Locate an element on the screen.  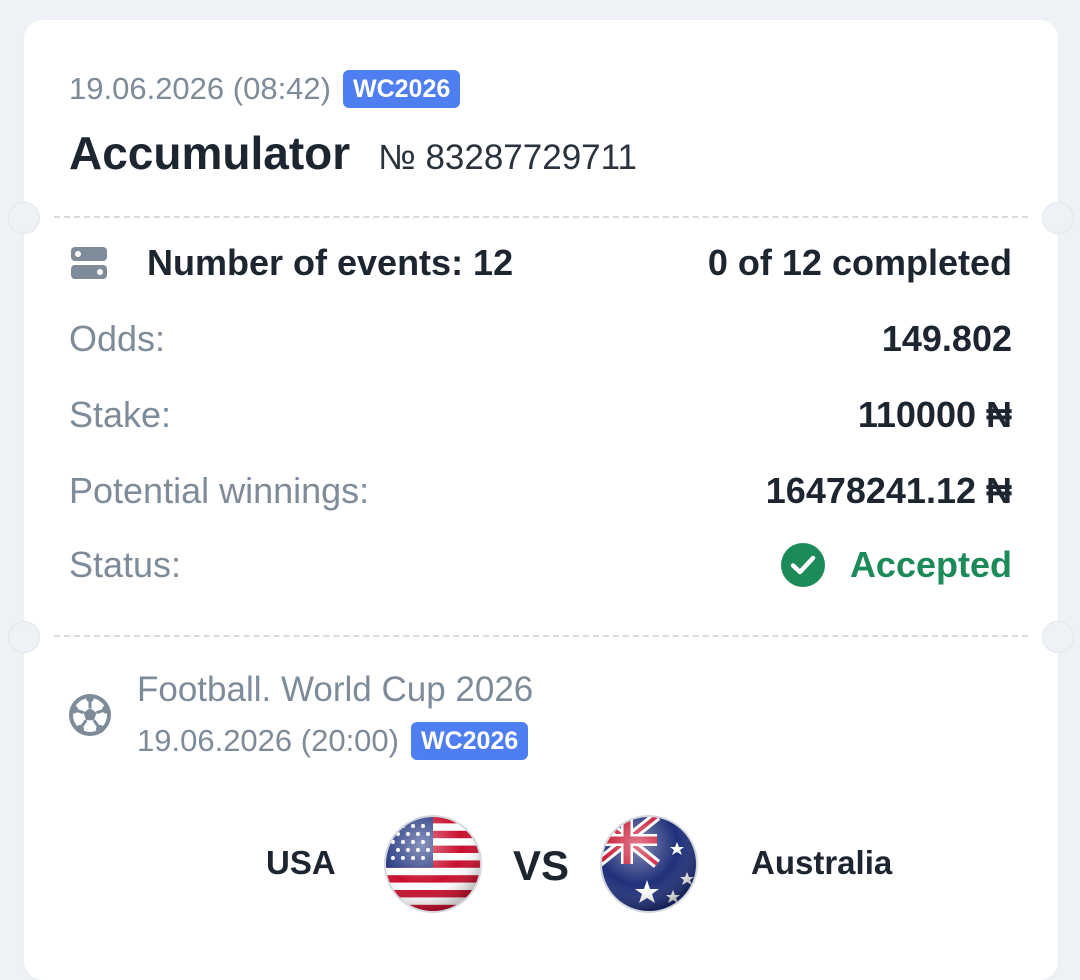
tournament-badge: WC2026 is located at coordinates (402, 89).